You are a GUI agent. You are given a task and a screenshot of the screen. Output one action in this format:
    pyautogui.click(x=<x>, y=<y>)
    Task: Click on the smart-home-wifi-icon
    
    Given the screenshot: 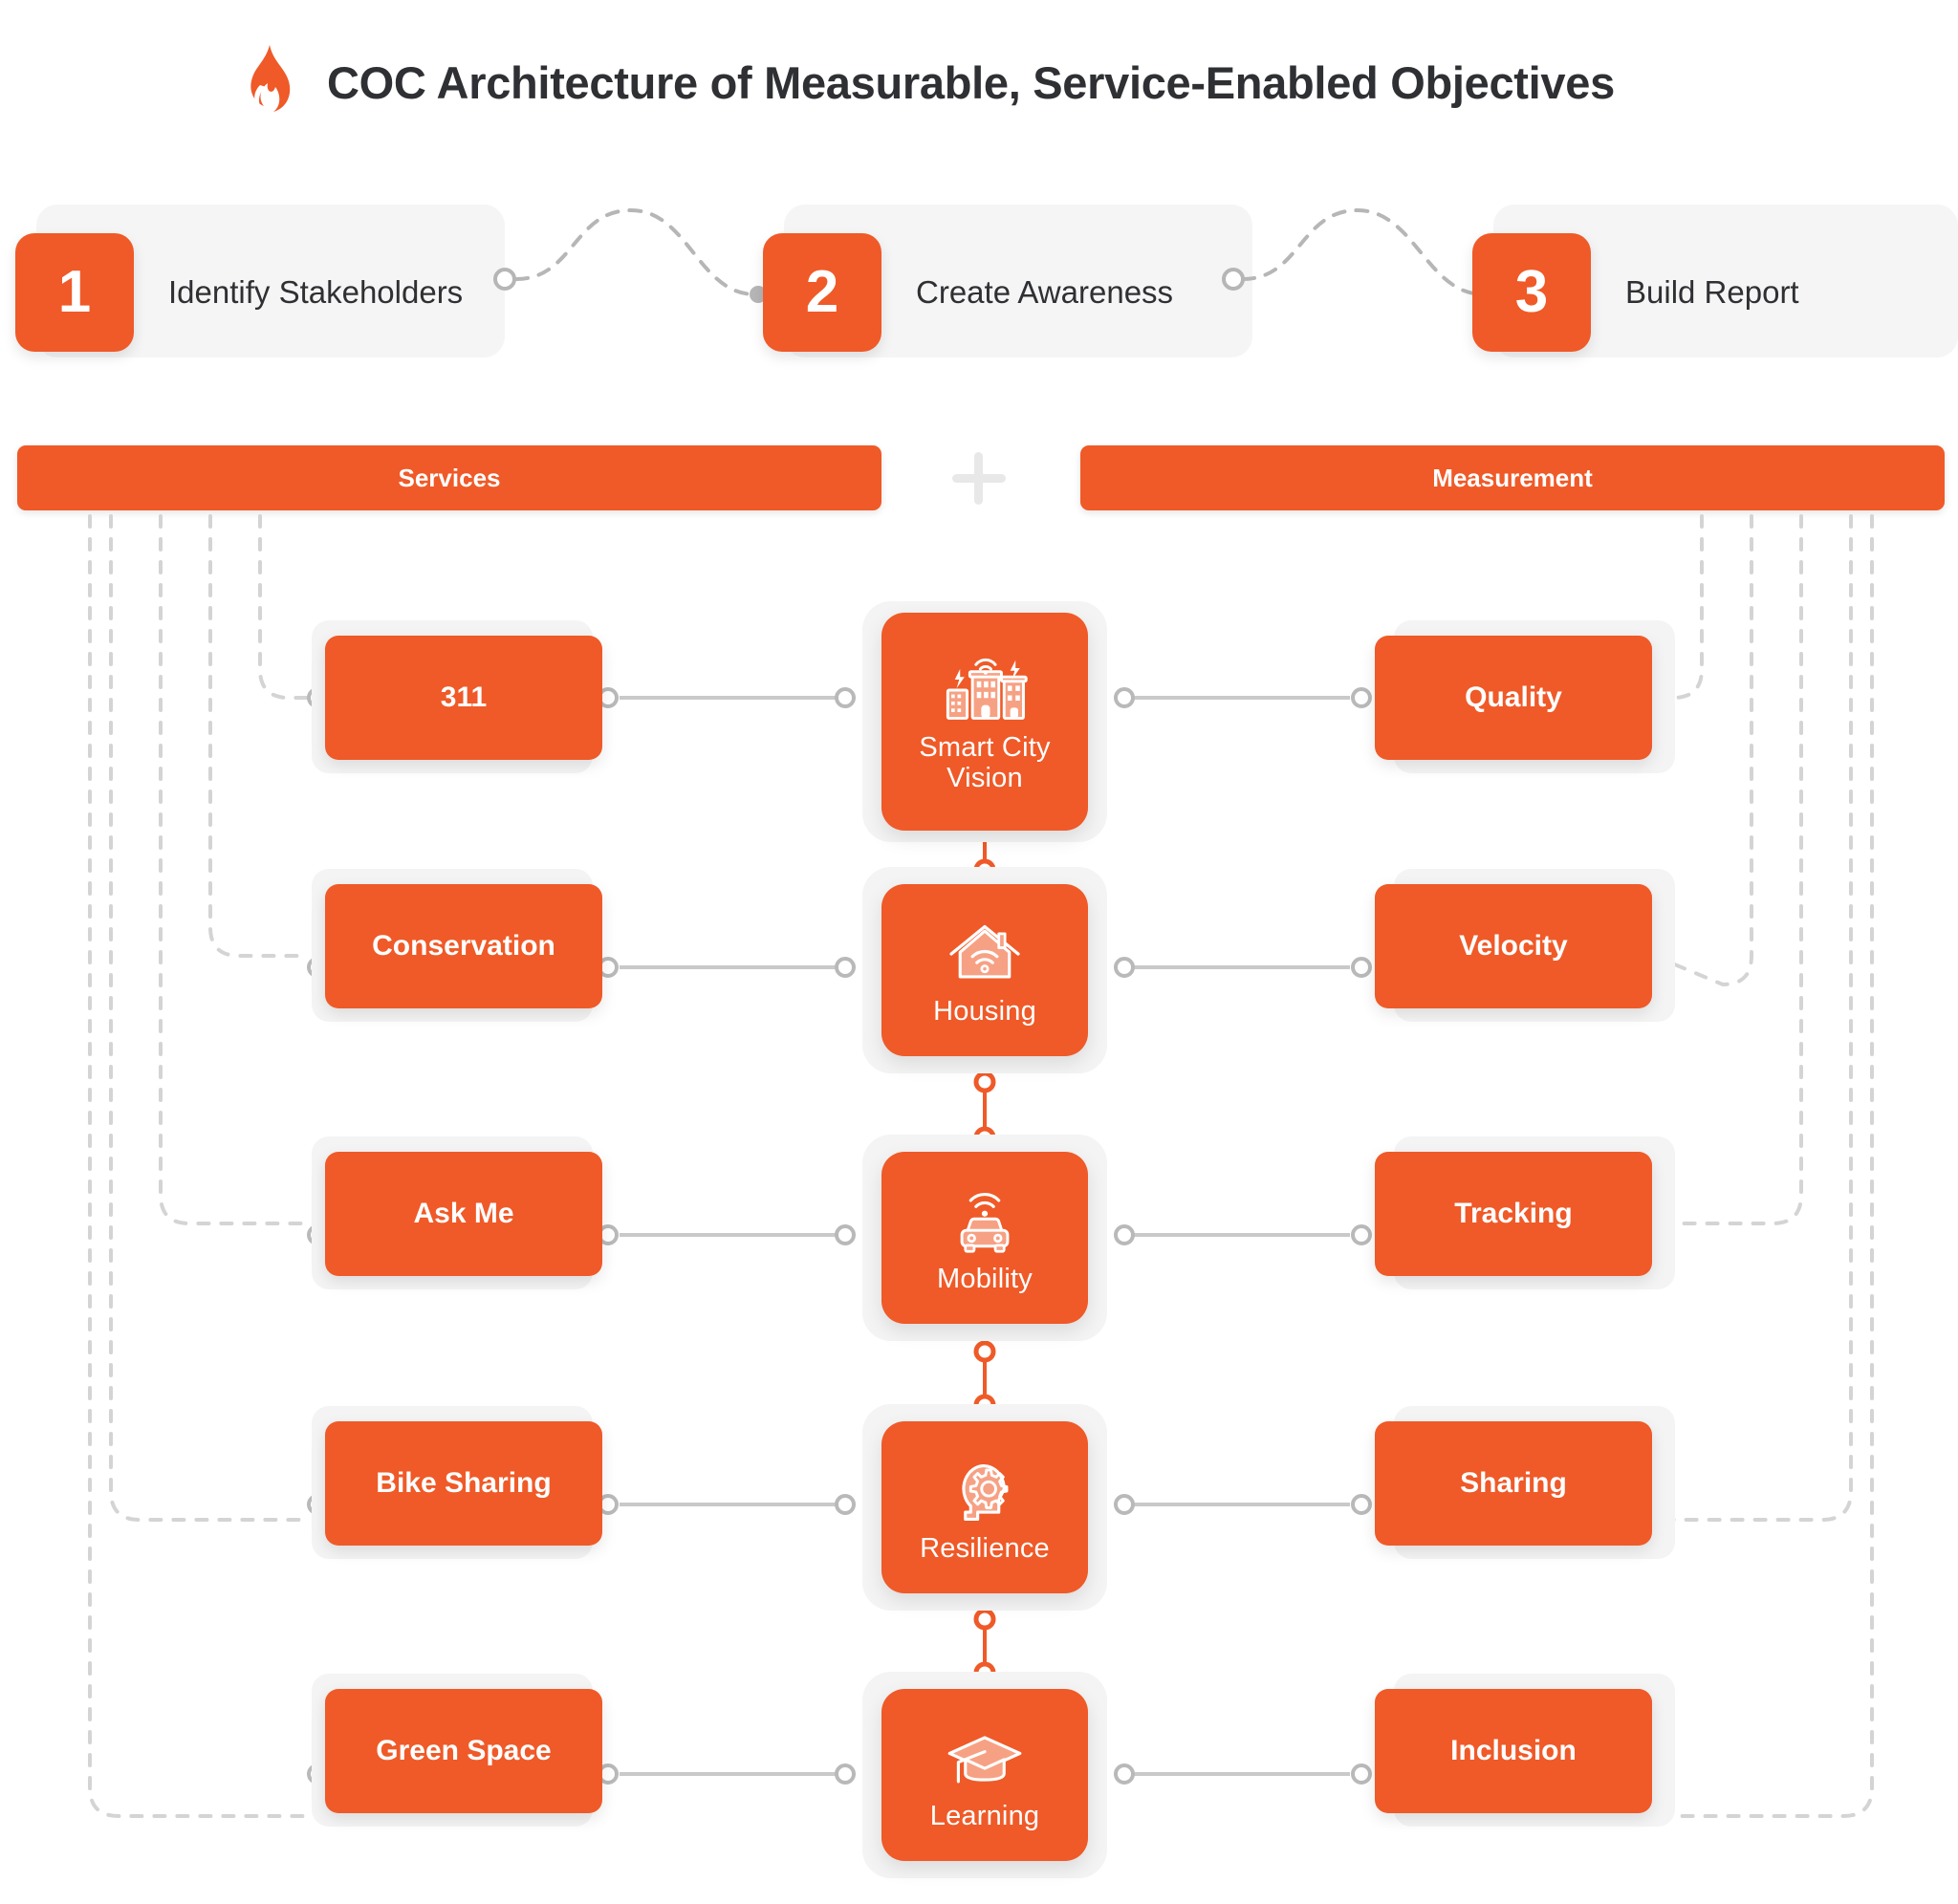 What is the action you would take?
    pyautogui.click(x=985, y=954)
    